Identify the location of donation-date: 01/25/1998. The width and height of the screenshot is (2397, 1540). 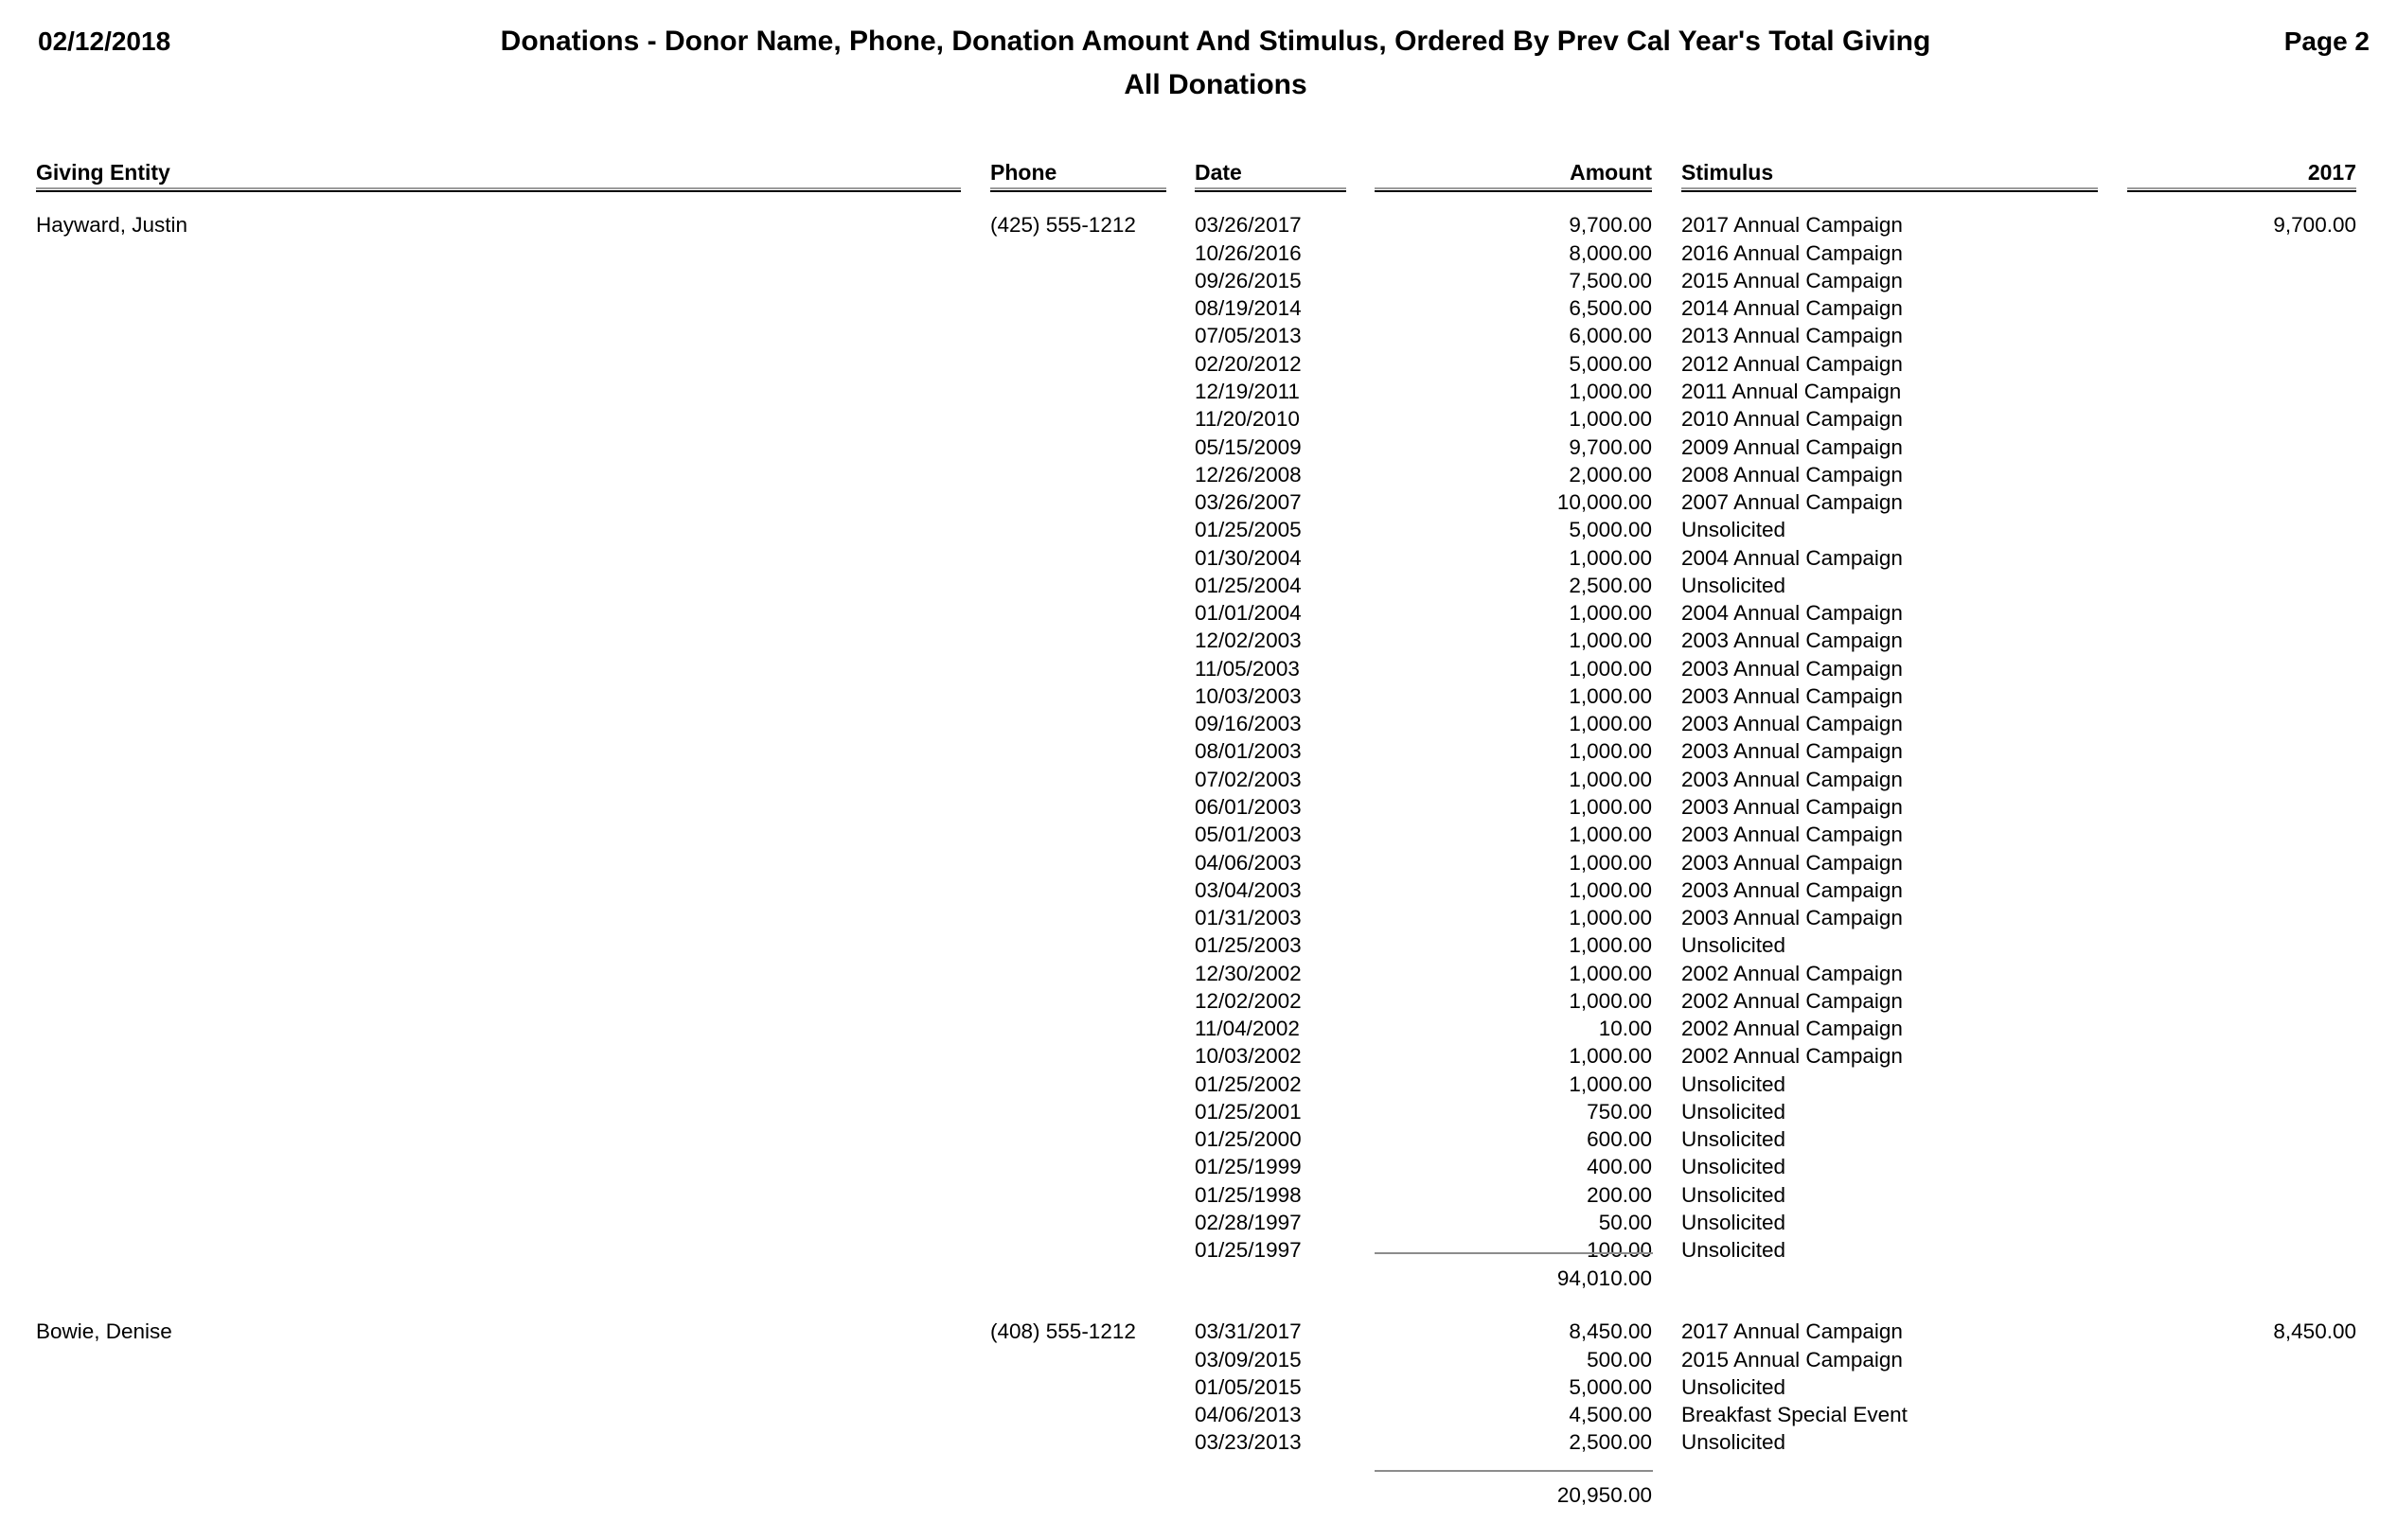
(1248, 1195).